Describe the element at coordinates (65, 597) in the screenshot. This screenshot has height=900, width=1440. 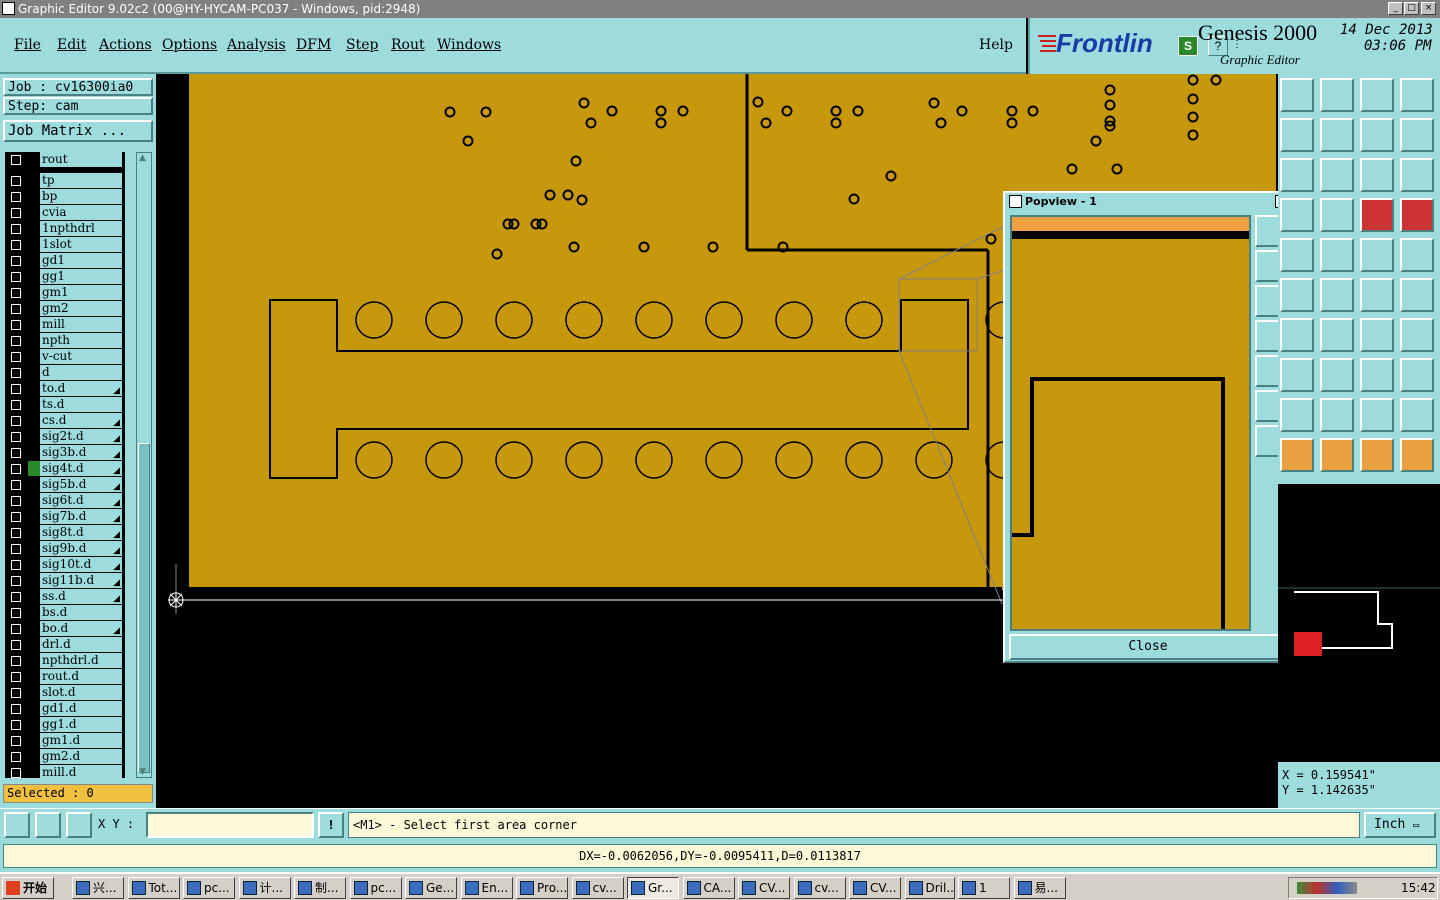
I see `layer-row: ss.d ◢` at that location.